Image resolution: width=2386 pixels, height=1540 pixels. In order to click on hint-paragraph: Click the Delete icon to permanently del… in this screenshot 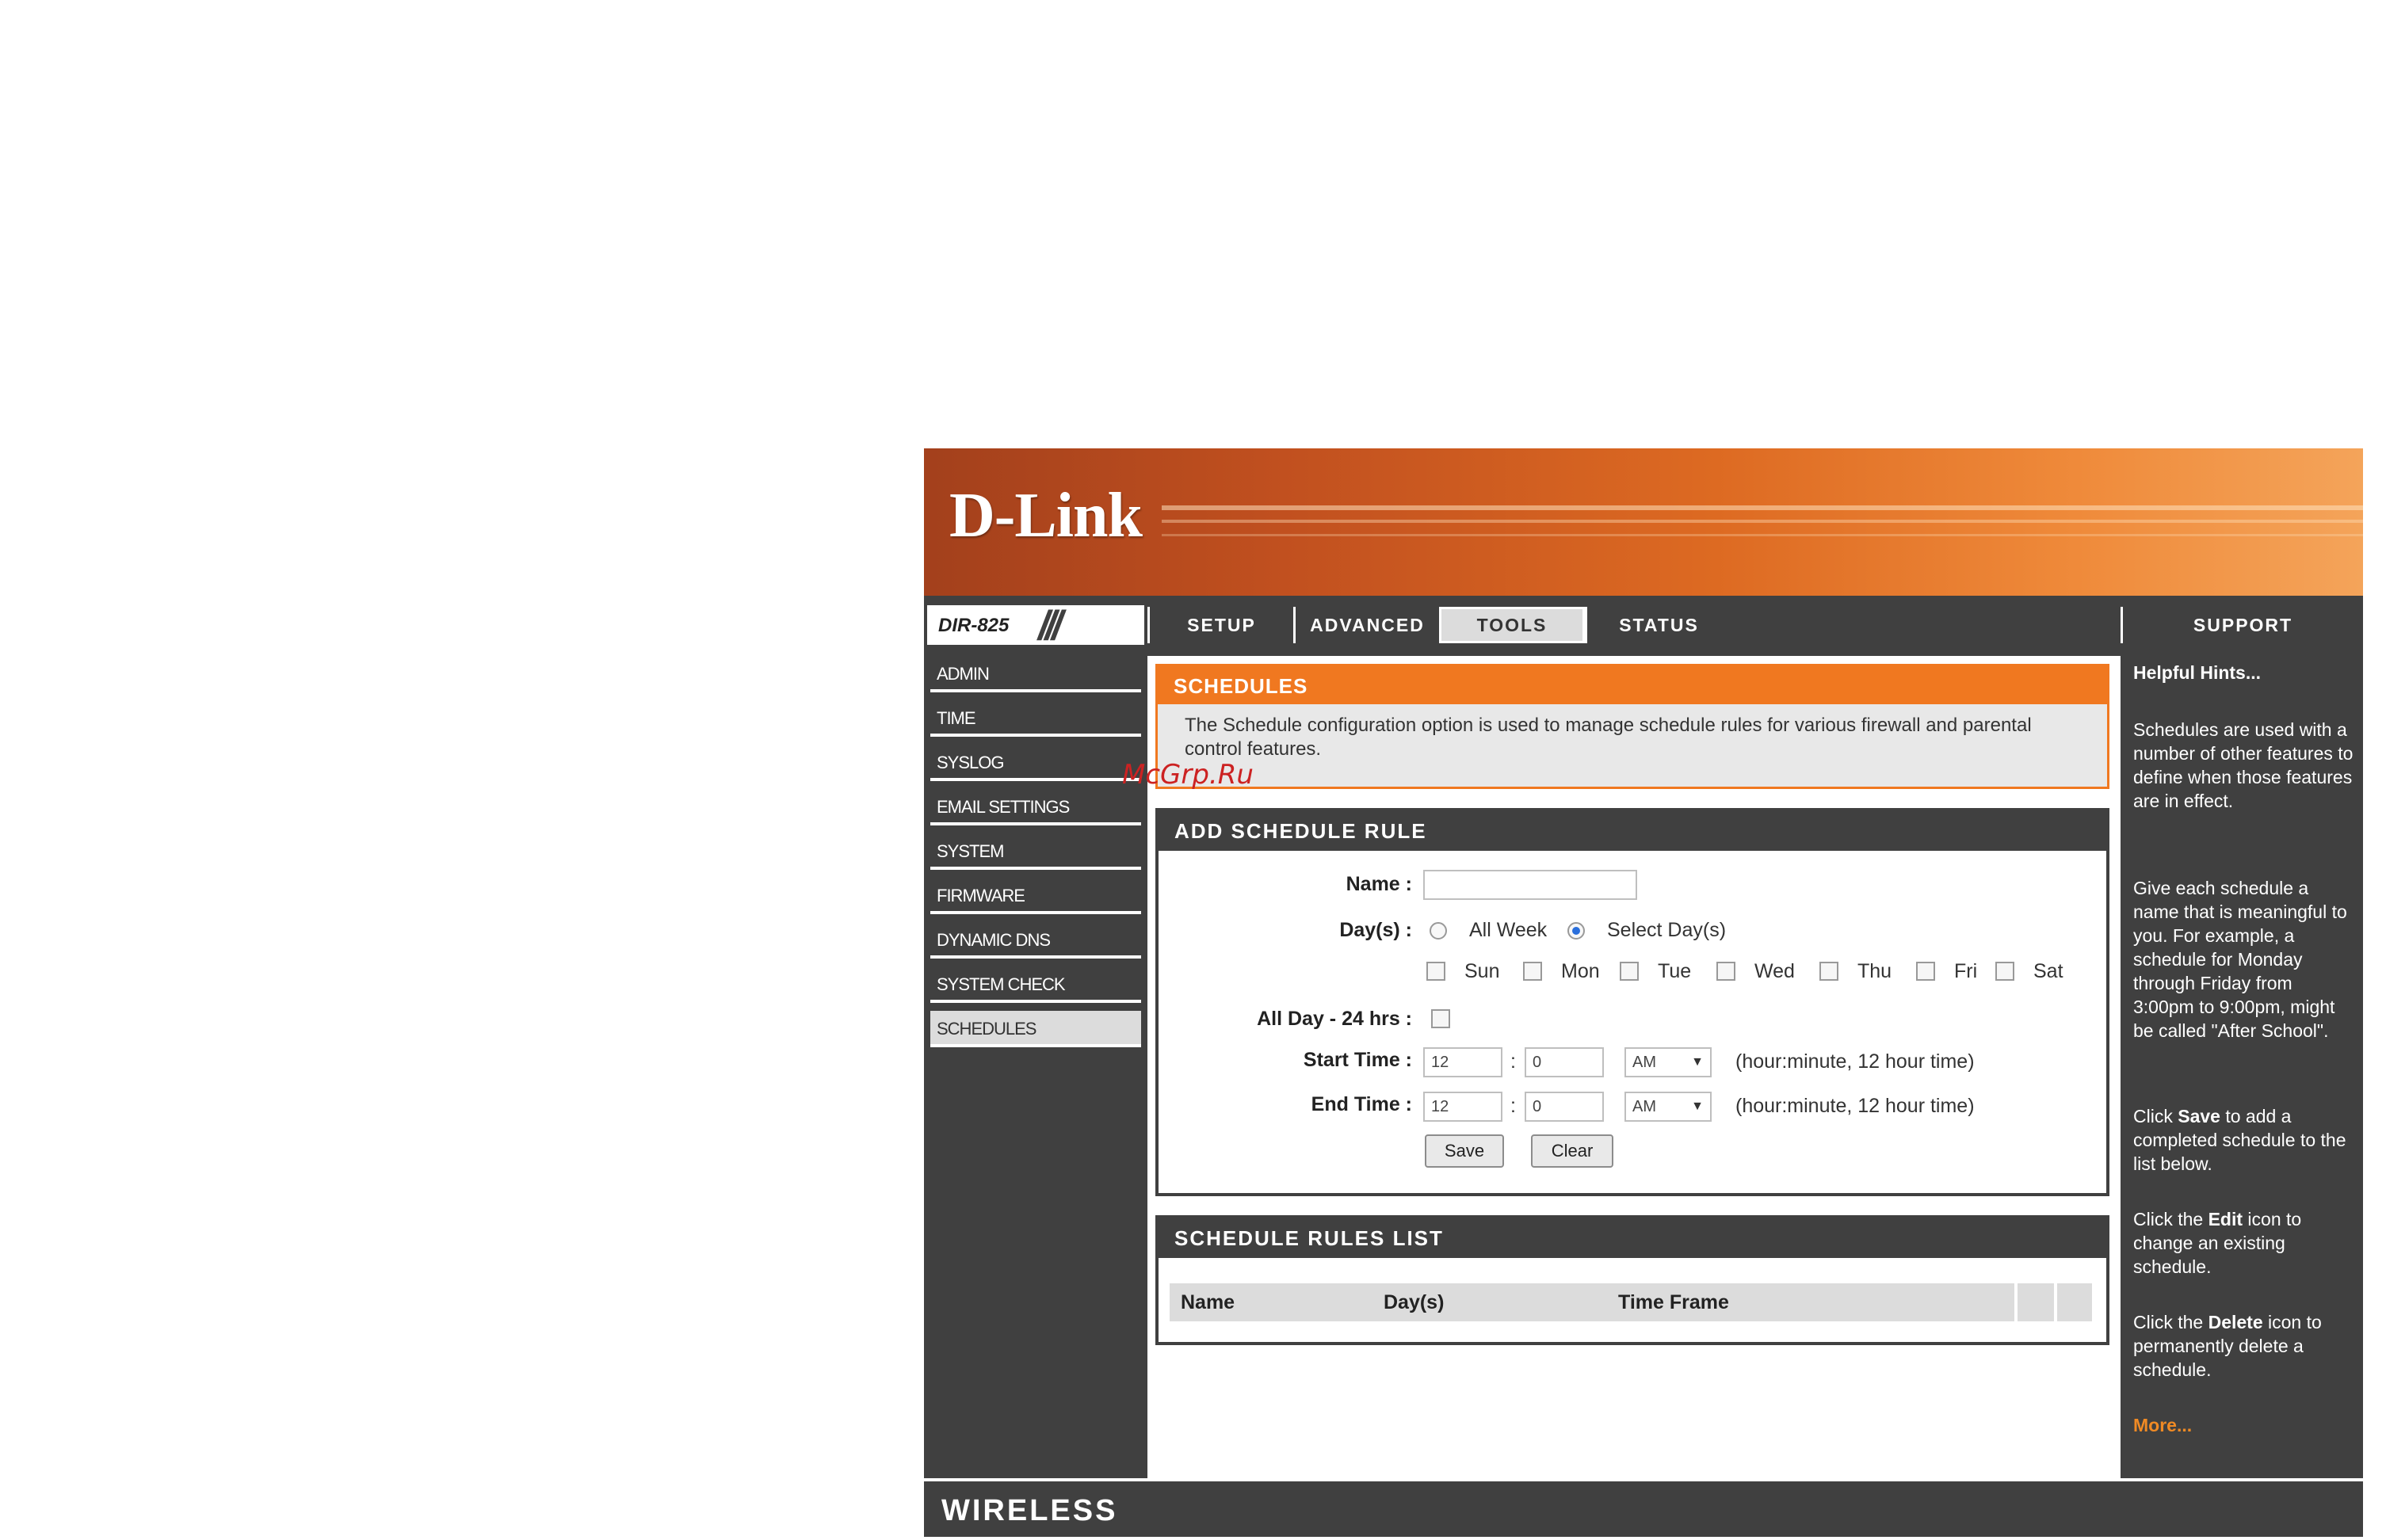, I will do `click(2227, 1346)`.